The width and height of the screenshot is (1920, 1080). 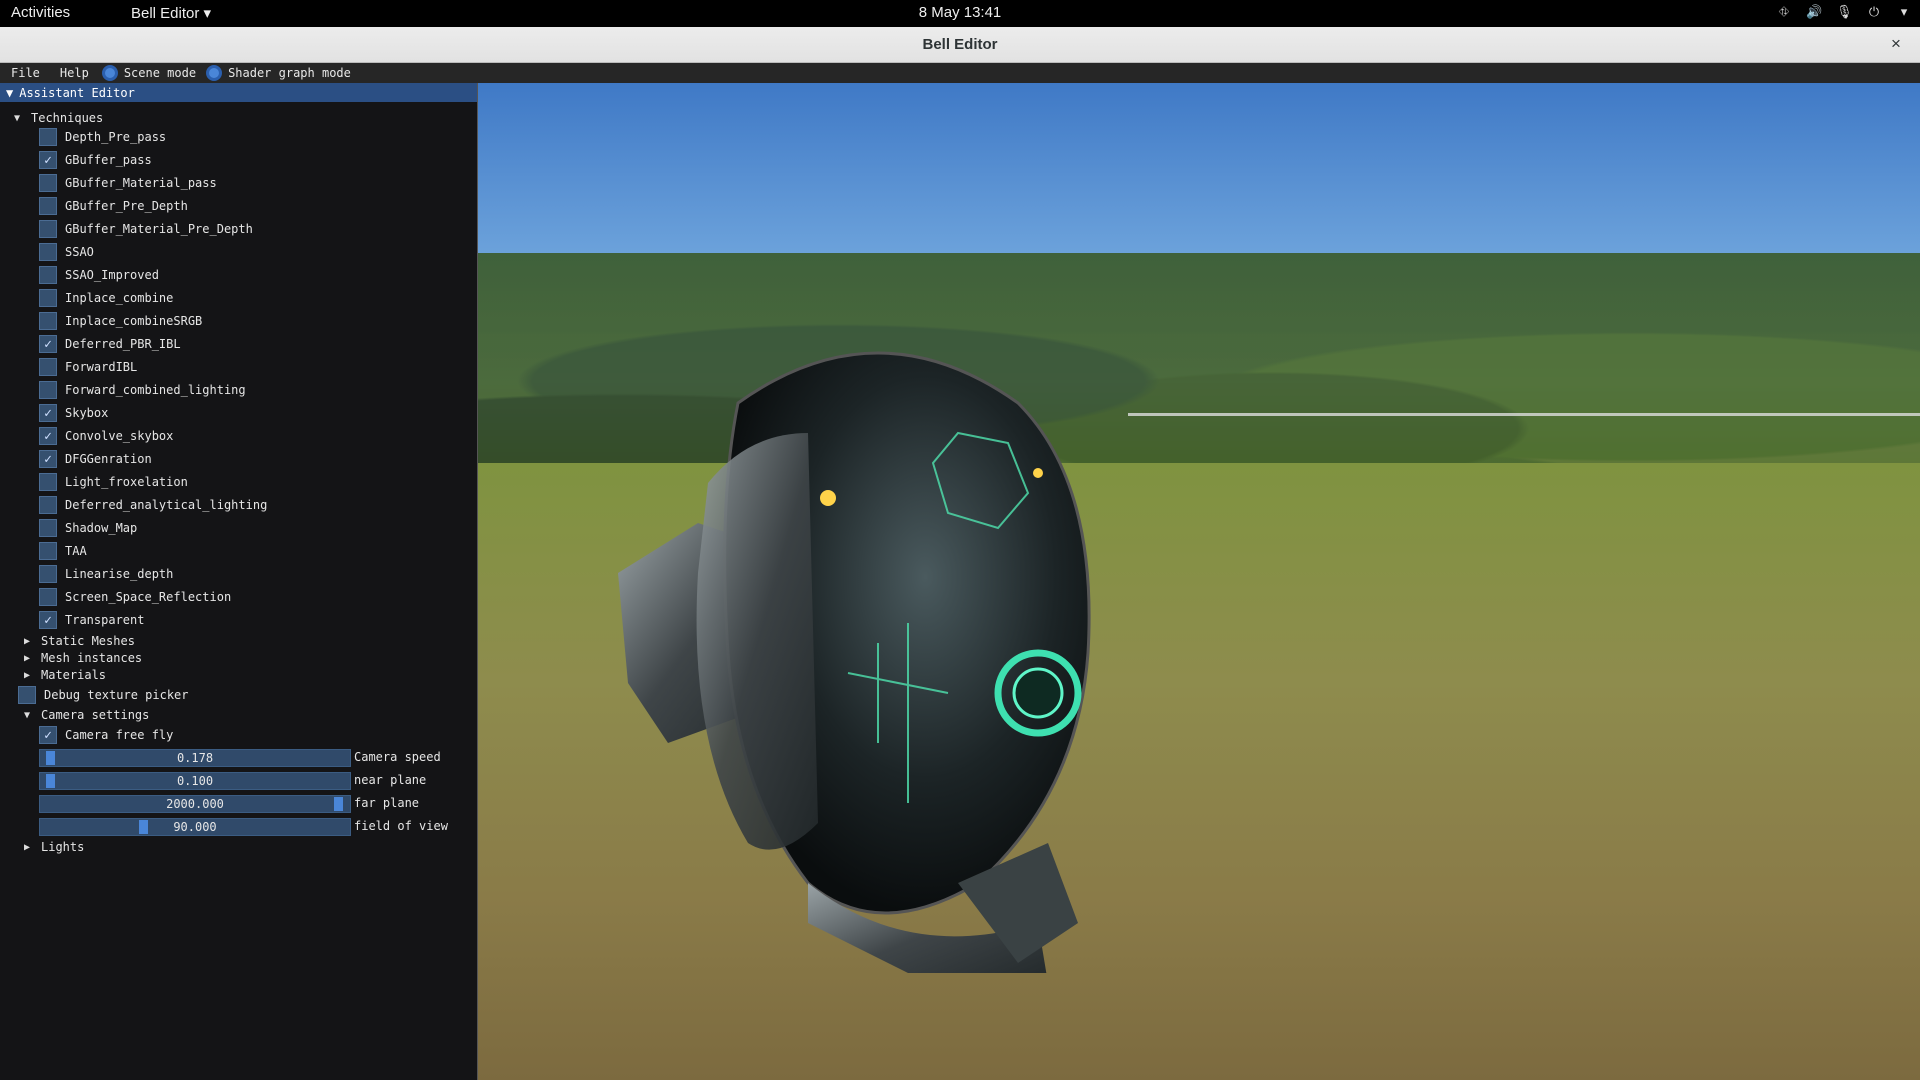 I want to click on system-tray: ⛗ 🔊 🎙 ⏻ ▾, so click(x=1844, y=12).